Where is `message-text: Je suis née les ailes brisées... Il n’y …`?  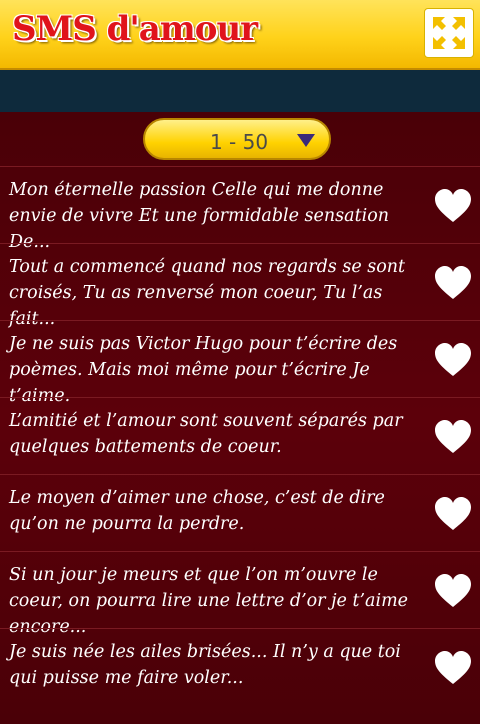 message-text: Je suis née les ailes brisées... Il n’y … is located at coordinates (205, 665).